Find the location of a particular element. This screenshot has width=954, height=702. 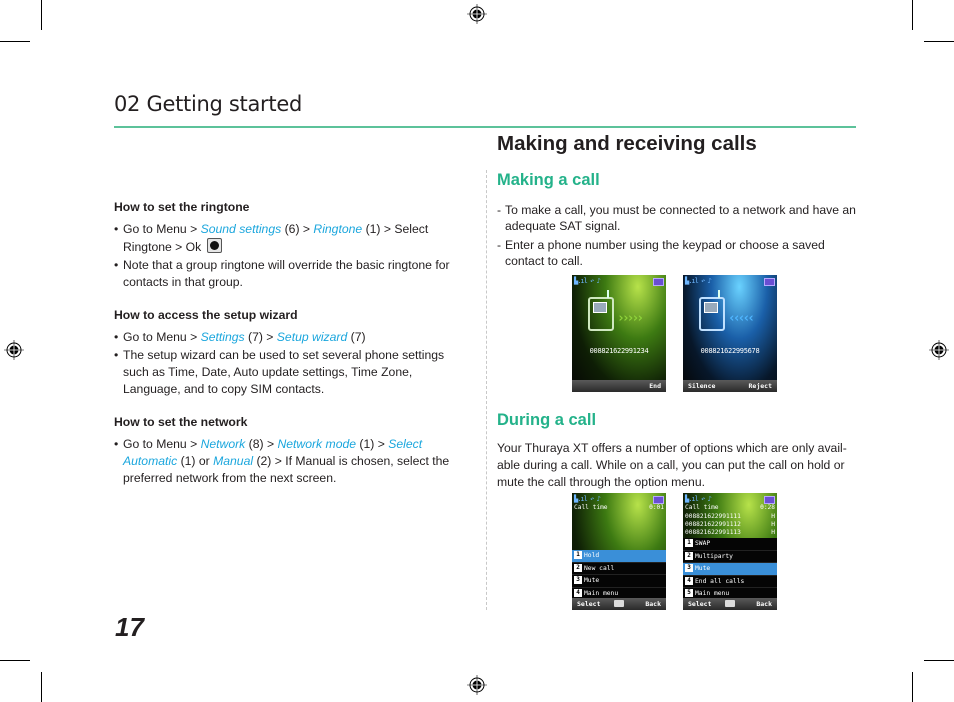

menu-link-ringtone: Ringtone is located at coordinates (338, 229).